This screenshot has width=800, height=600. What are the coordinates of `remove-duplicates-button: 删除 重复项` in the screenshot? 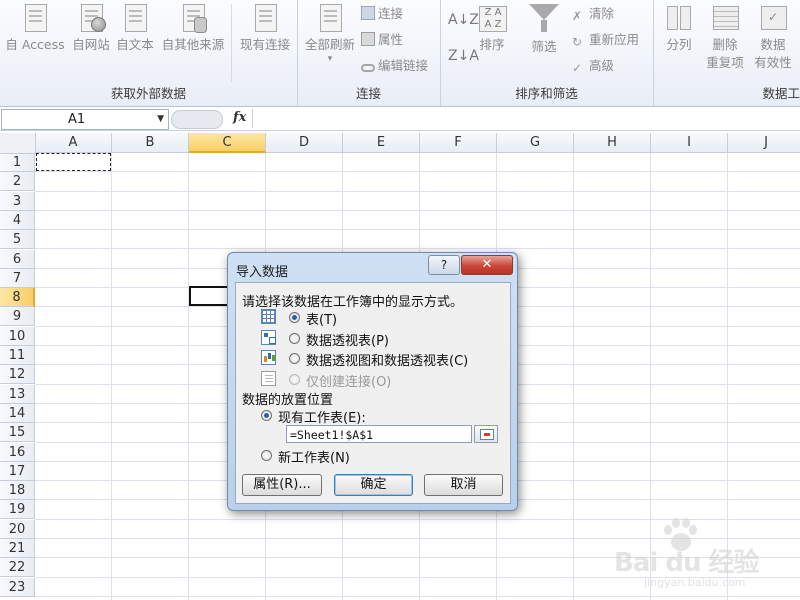 It's located at (725, 37).